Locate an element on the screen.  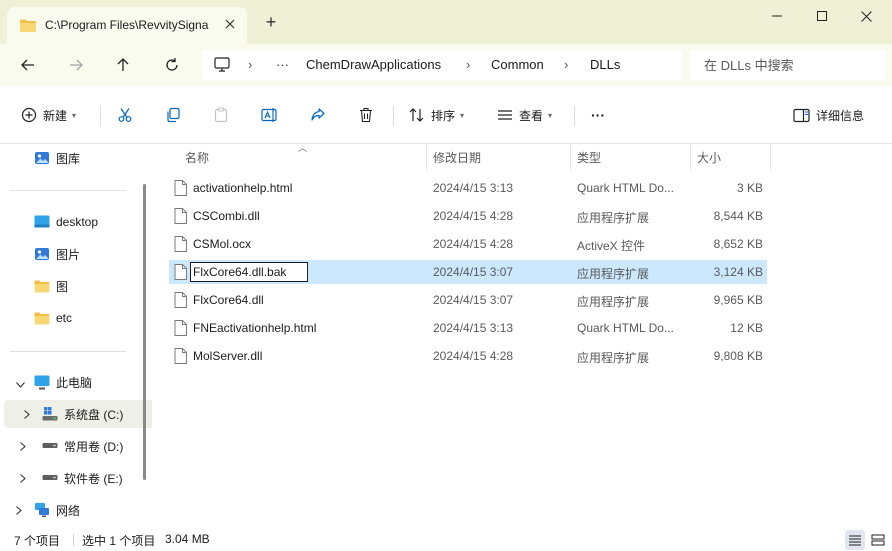
selected-size: 3.04 MB is located at coordinates (187, 539).